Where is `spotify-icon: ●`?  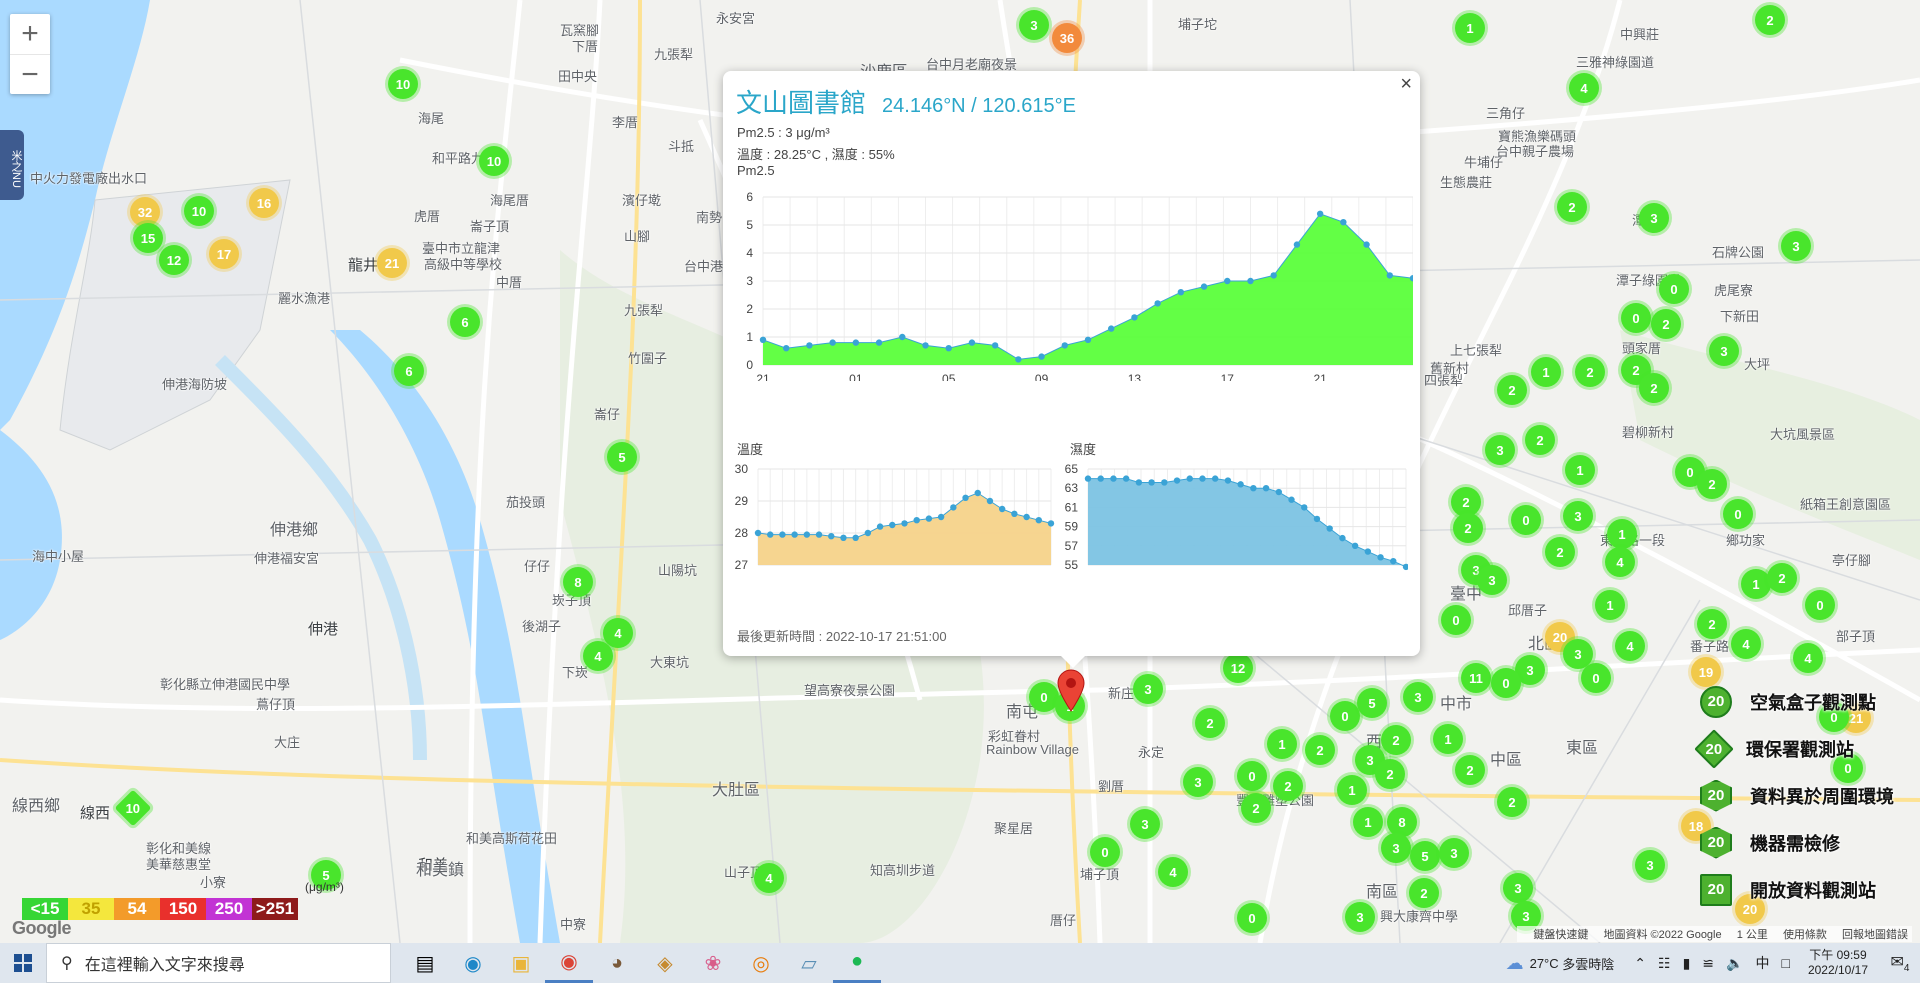
spotify-icon: ● is located at coordinates (857, 963).